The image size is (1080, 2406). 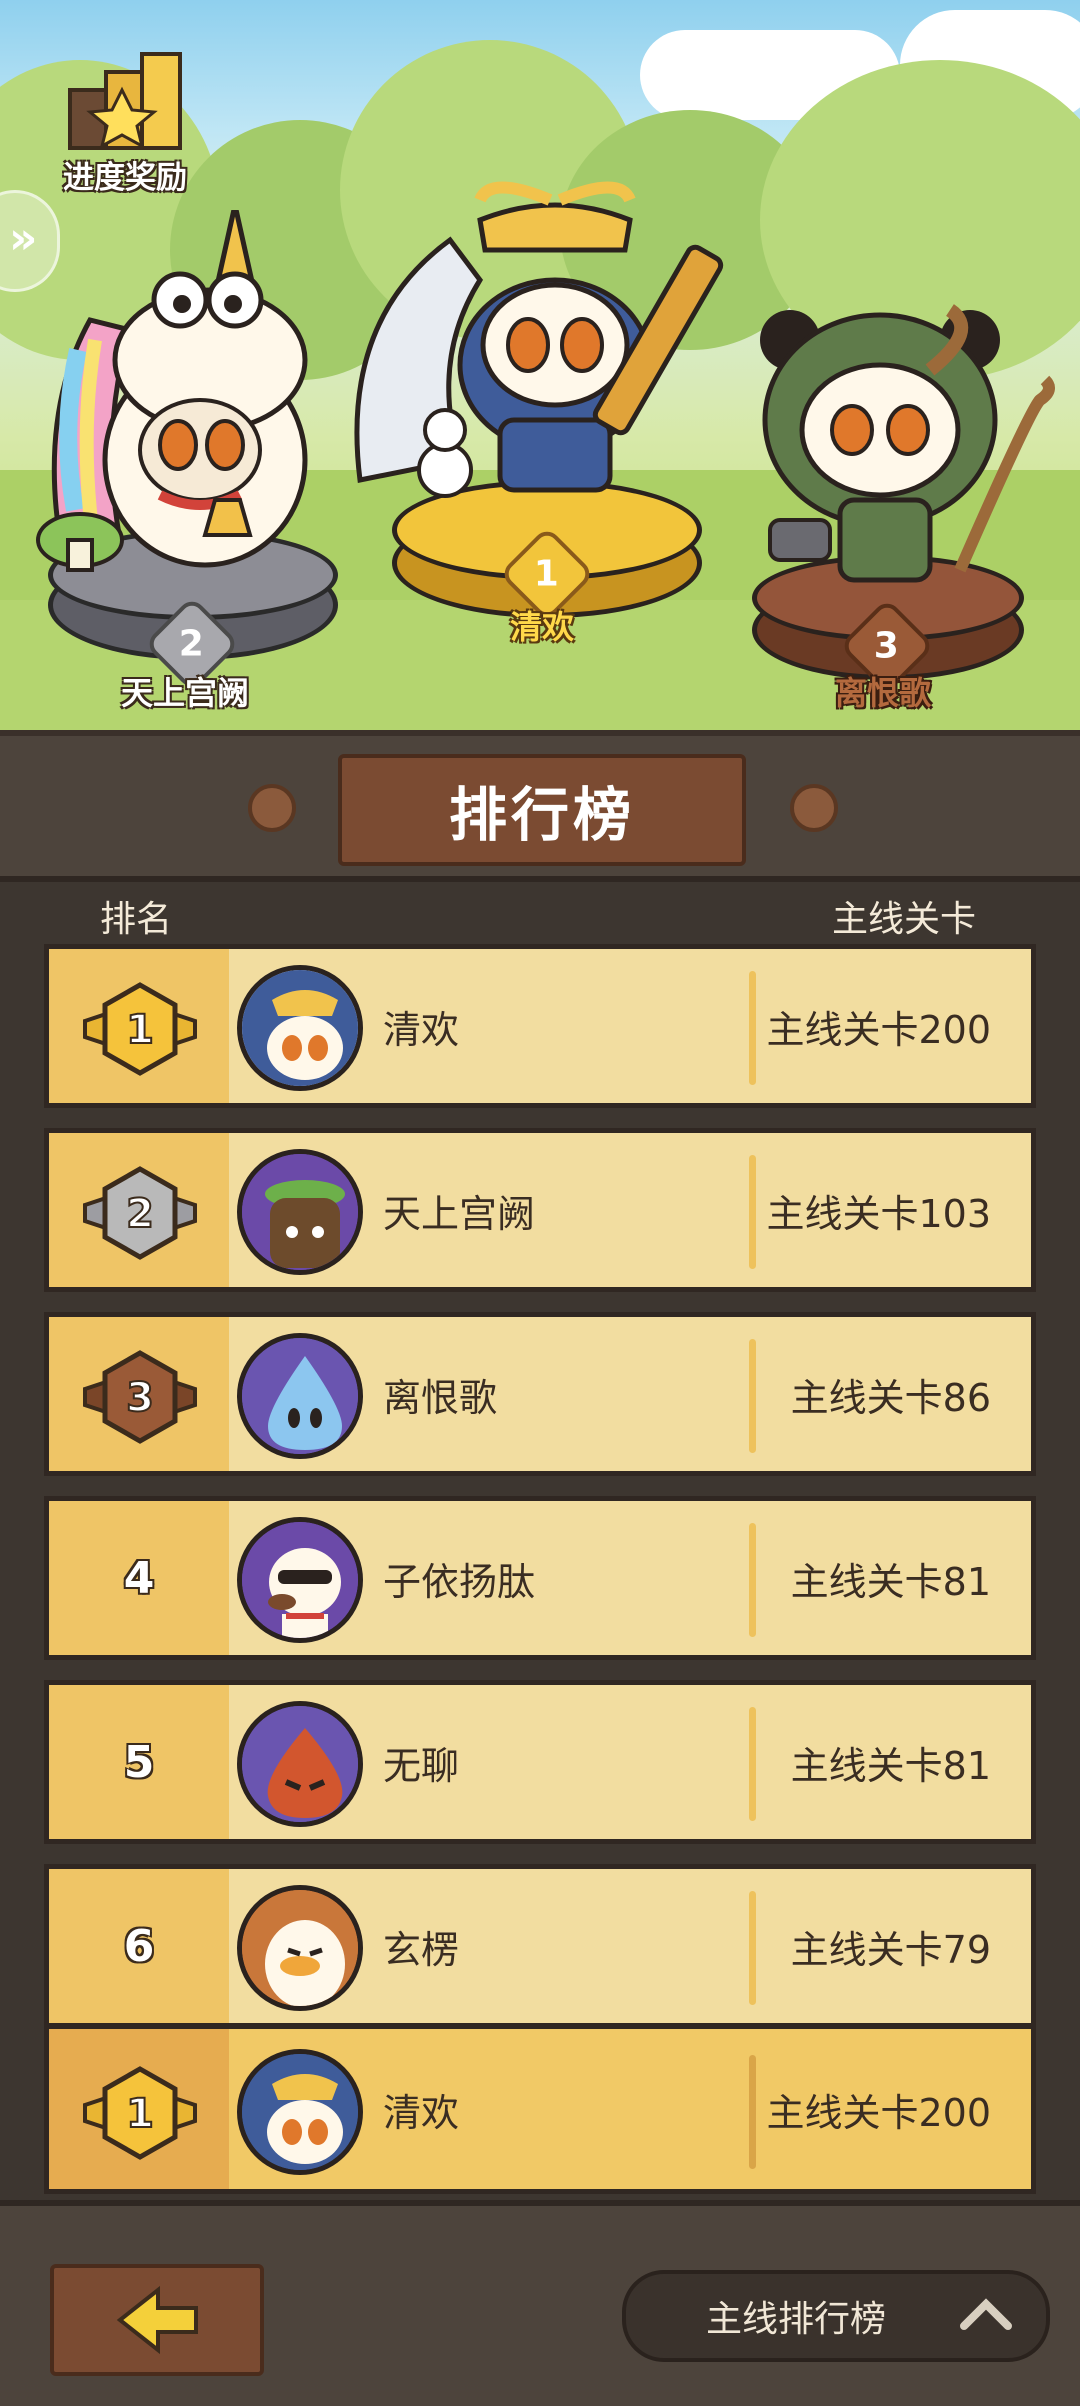 I want to click on rank-cell: 4, so click(x=139, y=1578).